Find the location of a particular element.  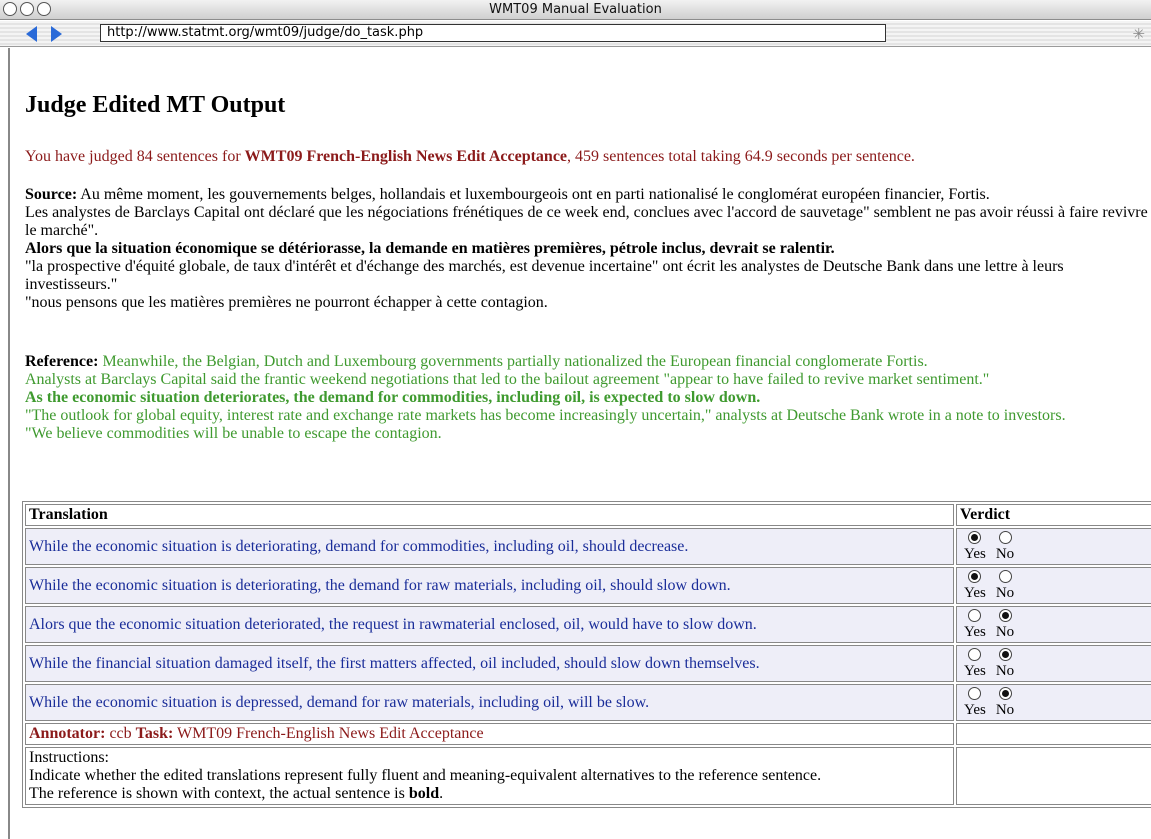

instructions-period: . is located at coordinates (441, 793).